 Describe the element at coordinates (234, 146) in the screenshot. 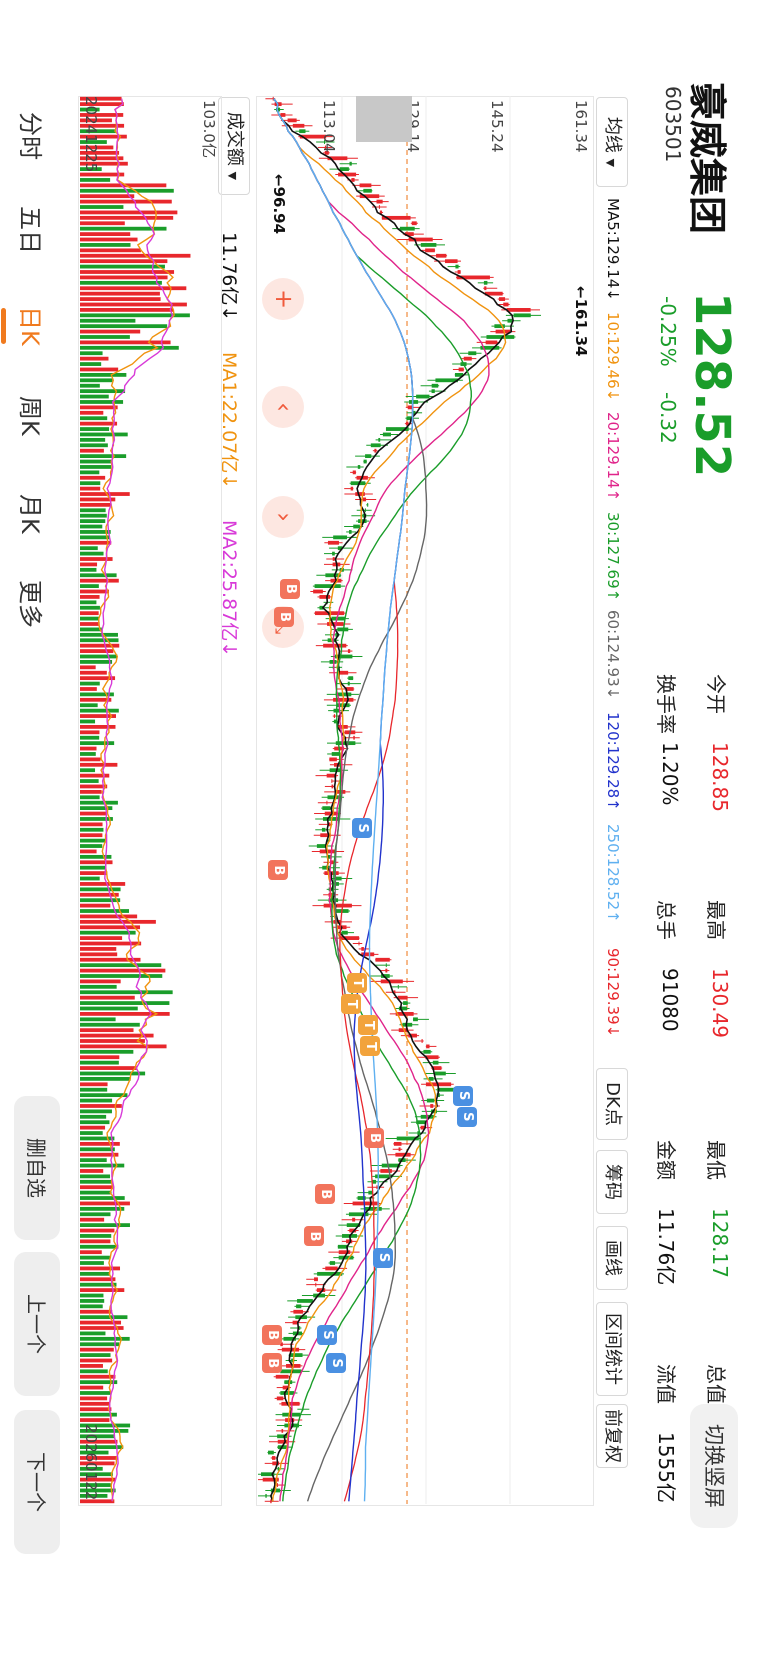

I see `volume-dropdown: 成交额 ▼` at that location.